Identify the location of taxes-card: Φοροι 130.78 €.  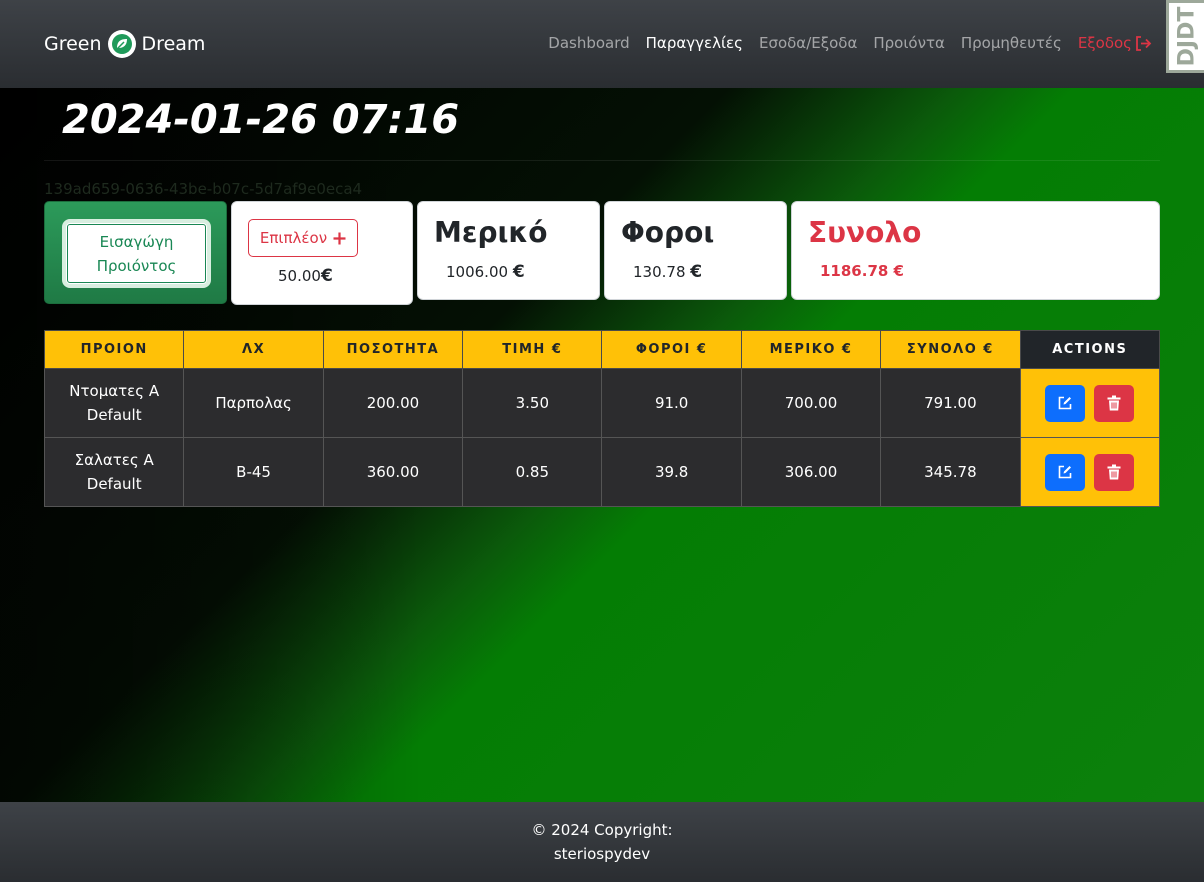
(695, 250).